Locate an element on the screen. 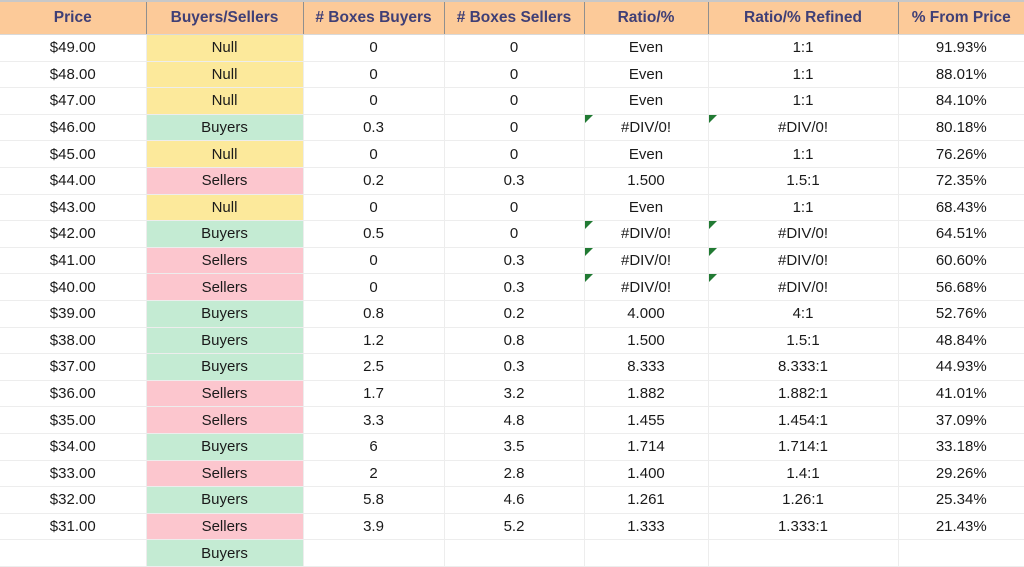 The height and width of the screenshot is (567, 1024). column-header-boxes-buyers: # Boxes Buyers is located at coordinates (374, 17).